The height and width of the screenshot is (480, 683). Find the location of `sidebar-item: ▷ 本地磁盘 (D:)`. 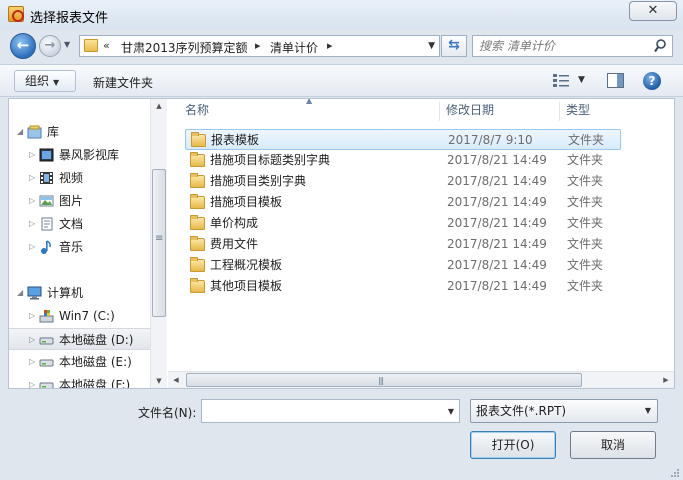

sidebar-item: ▷ 本地磁盘 (D:) is located at coordinates (79, 339).